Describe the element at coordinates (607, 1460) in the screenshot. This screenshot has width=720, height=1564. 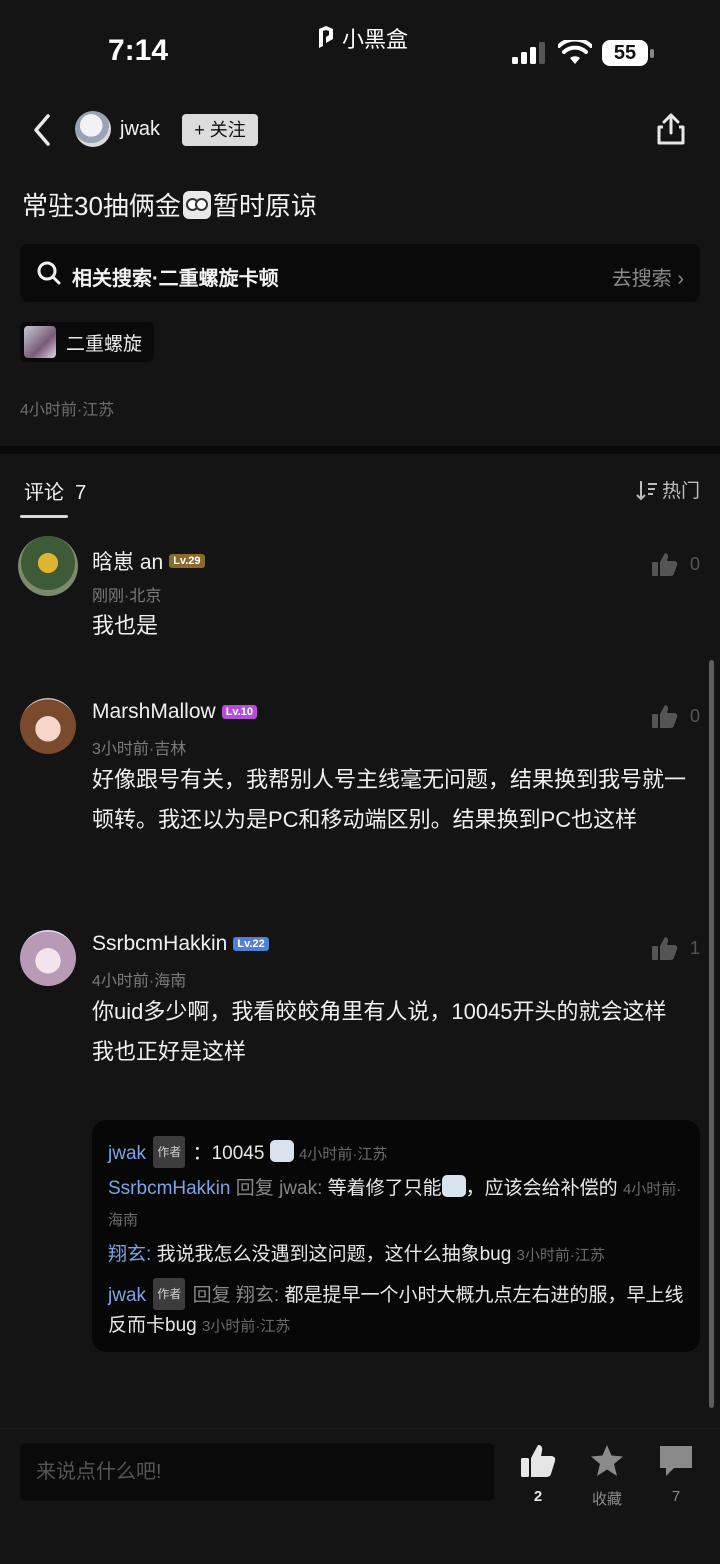
I see `star-icon` at that location.